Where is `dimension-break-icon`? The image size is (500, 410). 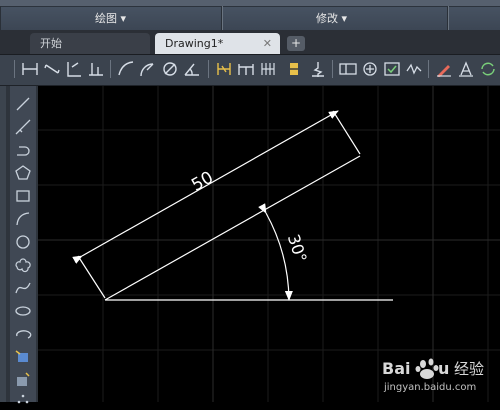
dimension-break-icon is located at coordinates (294, 69).